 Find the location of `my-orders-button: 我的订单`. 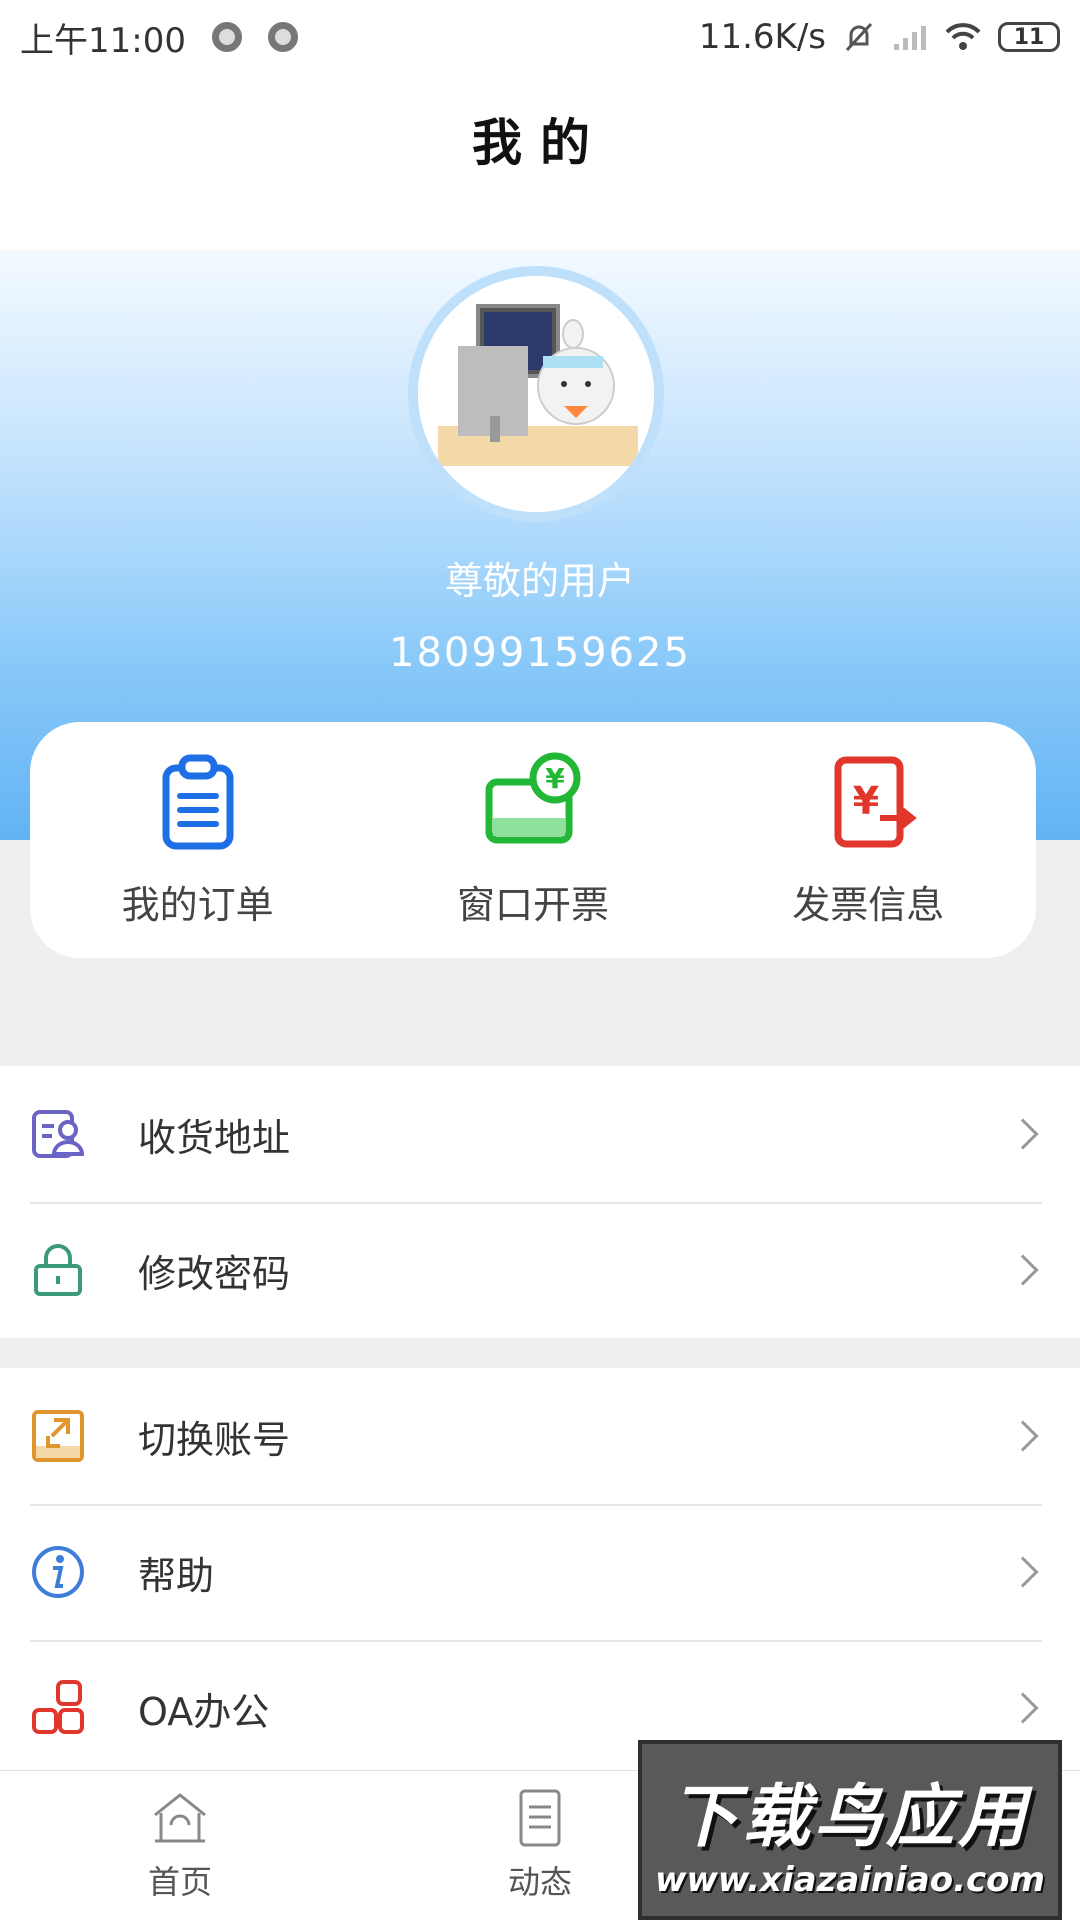

my-orders-button: 我的订单 is located at coordinates (198, 840).